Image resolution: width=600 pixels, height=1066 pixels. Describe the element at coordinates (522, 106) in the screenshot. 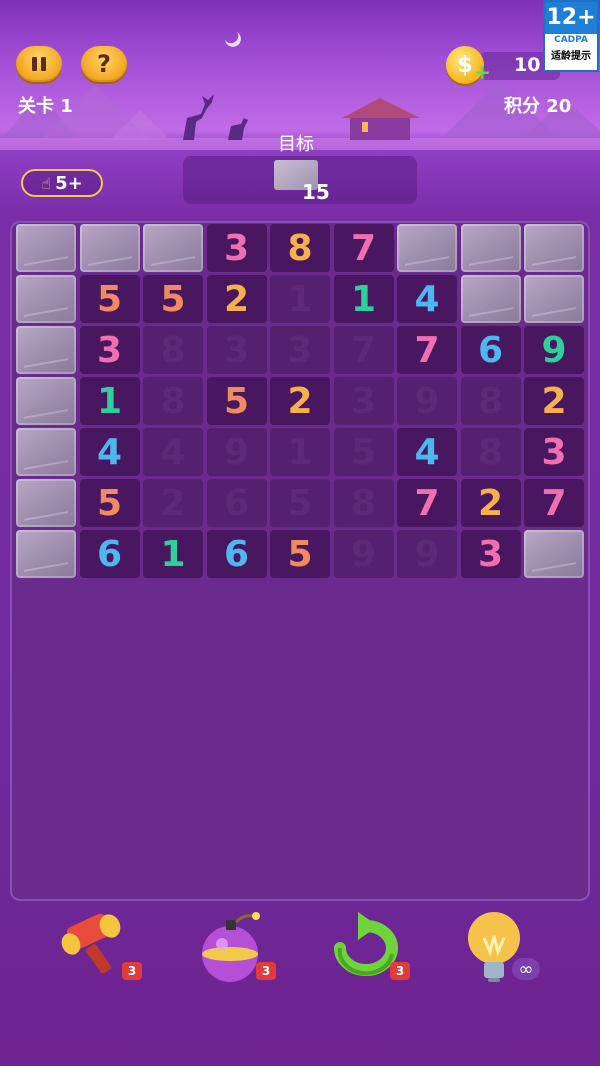

I see `score-label: 积分` at that location.